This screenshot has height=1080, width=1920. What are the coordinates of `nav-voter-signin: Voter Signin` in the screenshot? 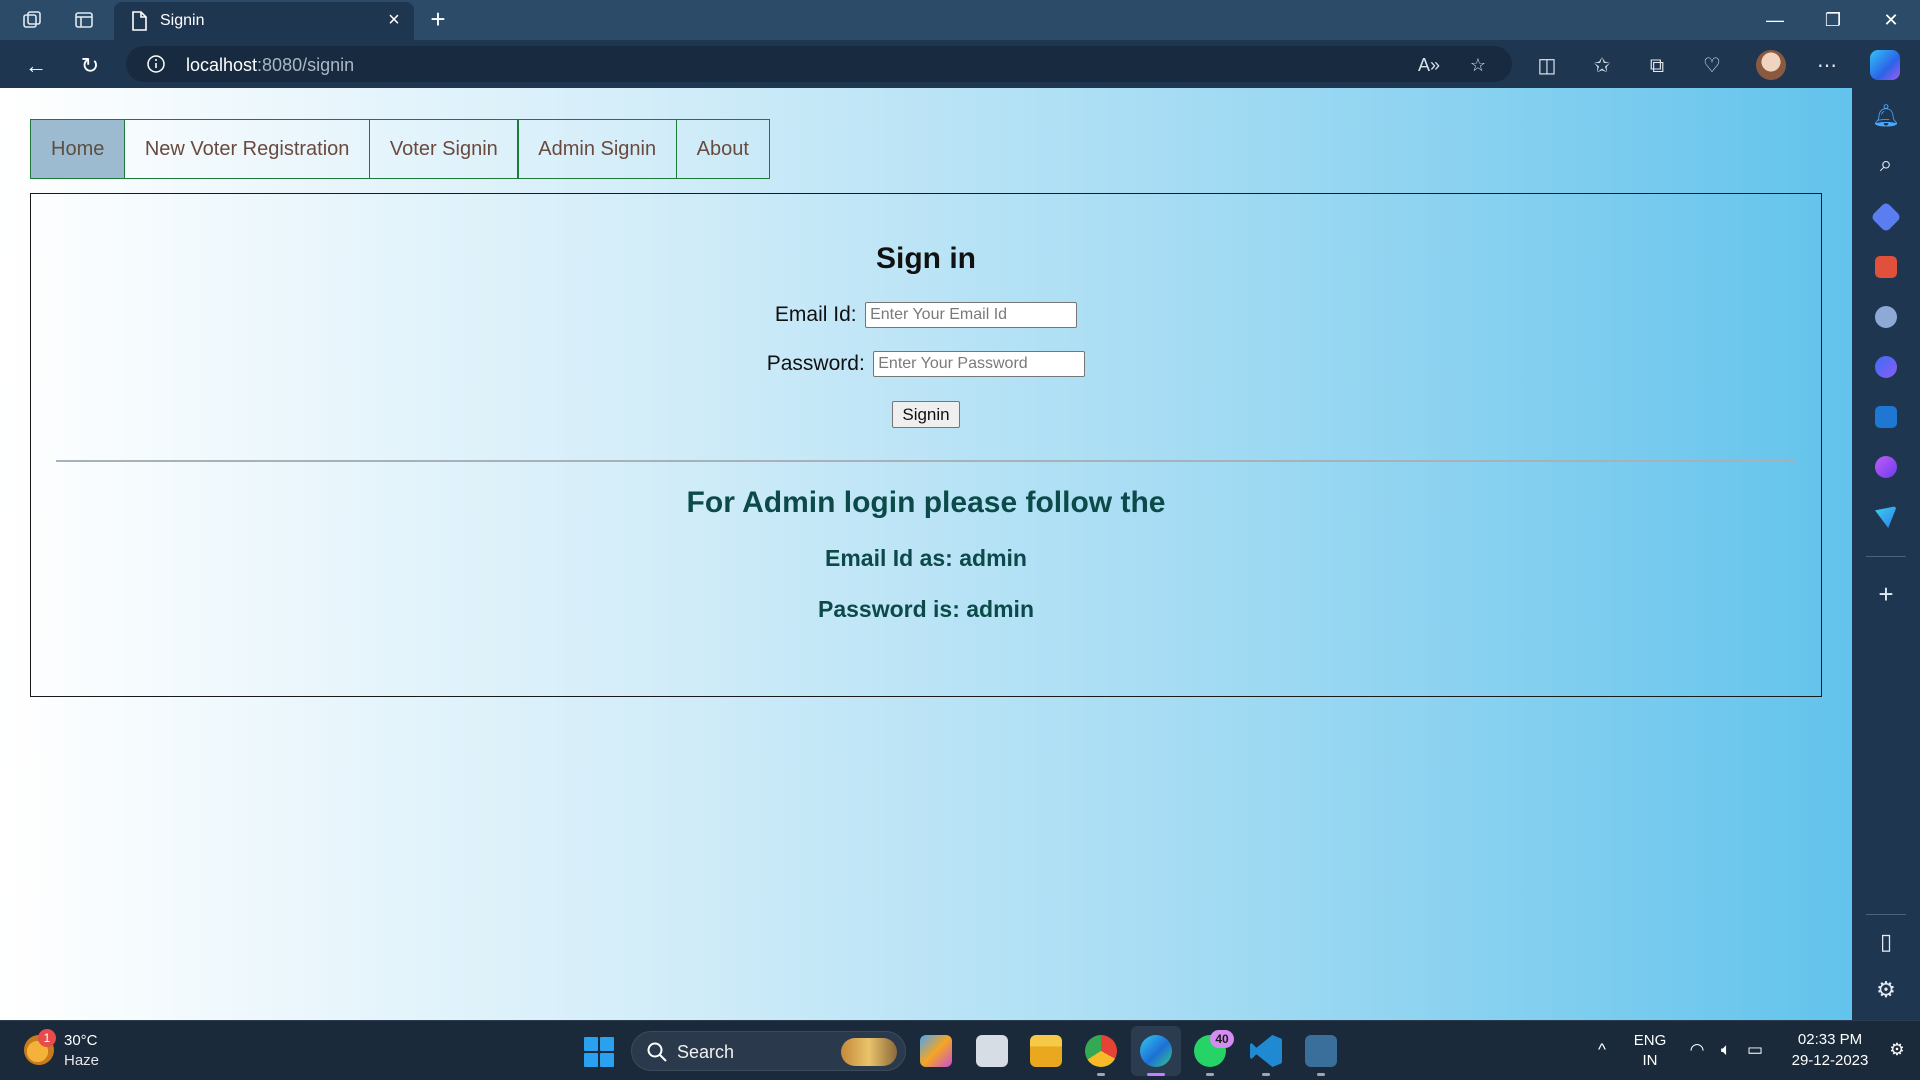 It's located at (443, 149).